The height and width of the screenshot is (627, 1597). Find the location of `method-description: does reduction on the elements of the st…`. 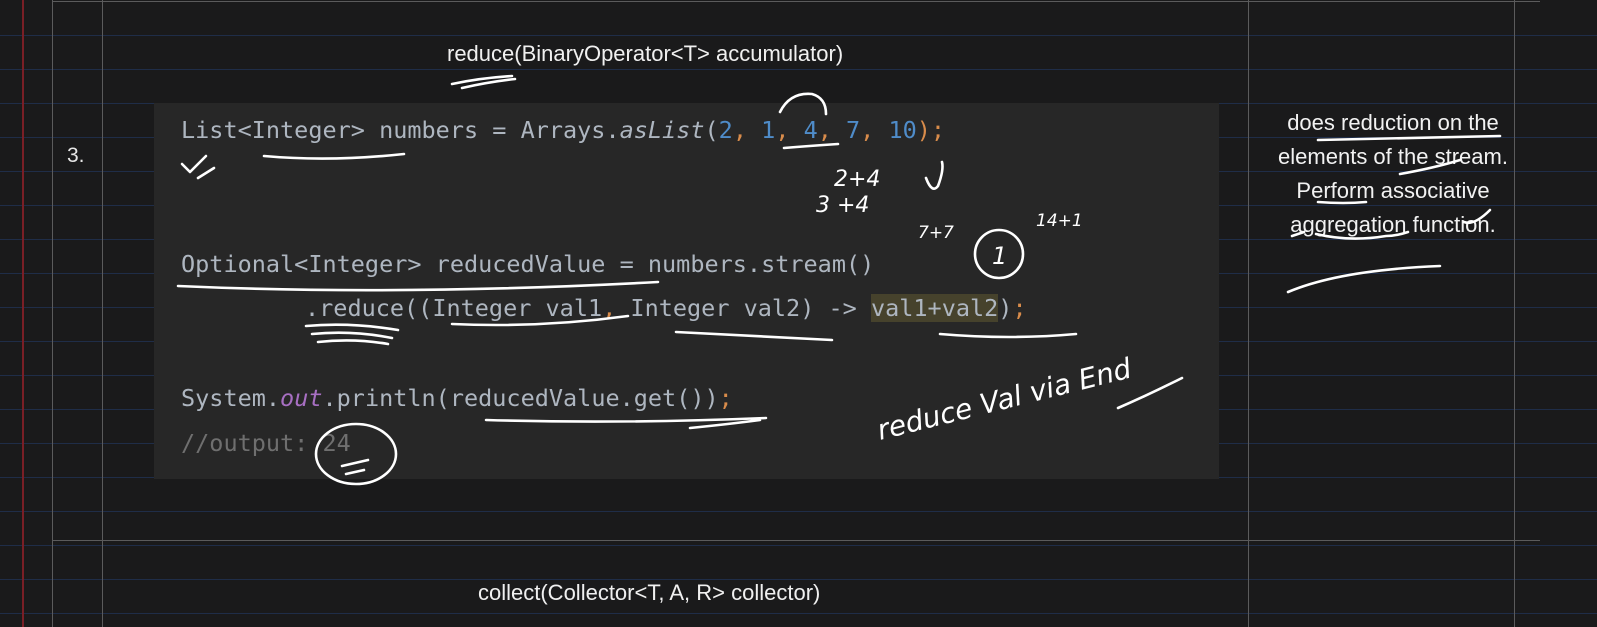

method-description: does reduction on the elements of the st… is located at coordinates (1393, 173).